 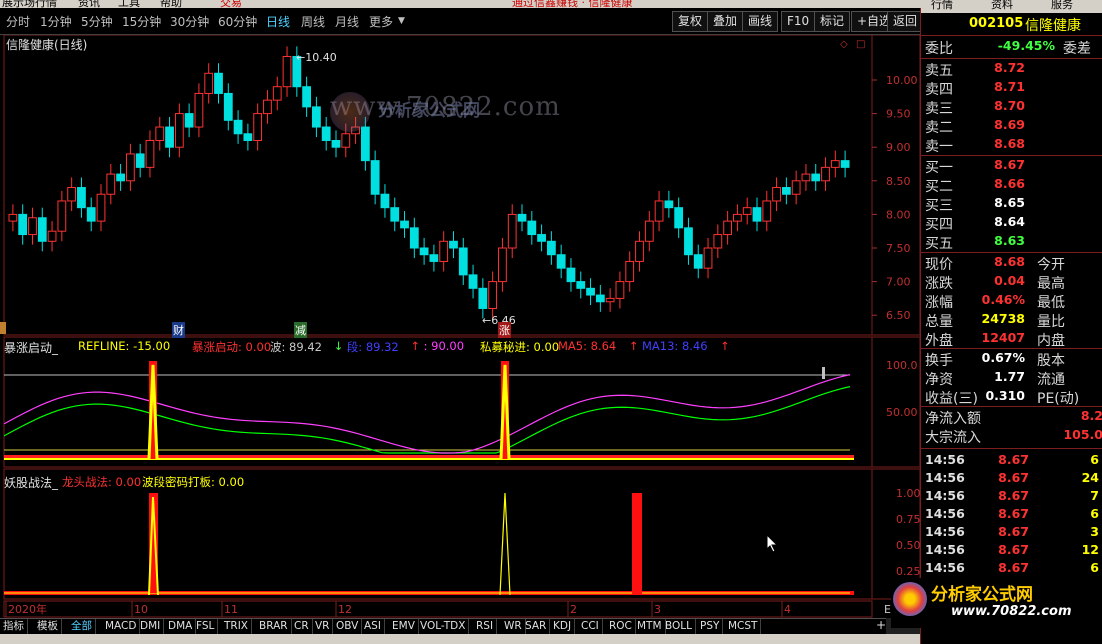 I want to click on flow-label: 大宗流入, so click(x=953, y=438).